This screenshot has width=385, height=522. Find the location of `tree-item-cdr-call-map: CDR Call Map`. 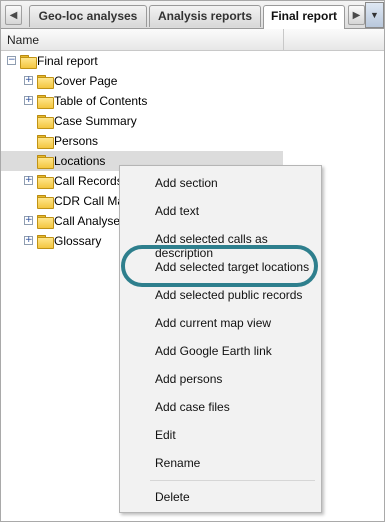

tree-item-cdr-call-map: CDR Call Map is located at coordinates (60, 201).